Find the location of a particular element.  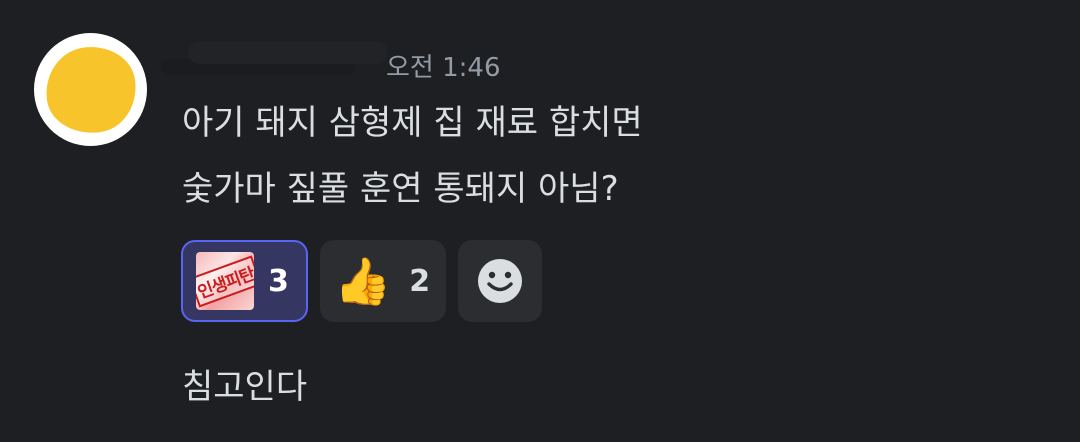

message-timestamp: 오전 1:46 is located at coordinates (443, 68).